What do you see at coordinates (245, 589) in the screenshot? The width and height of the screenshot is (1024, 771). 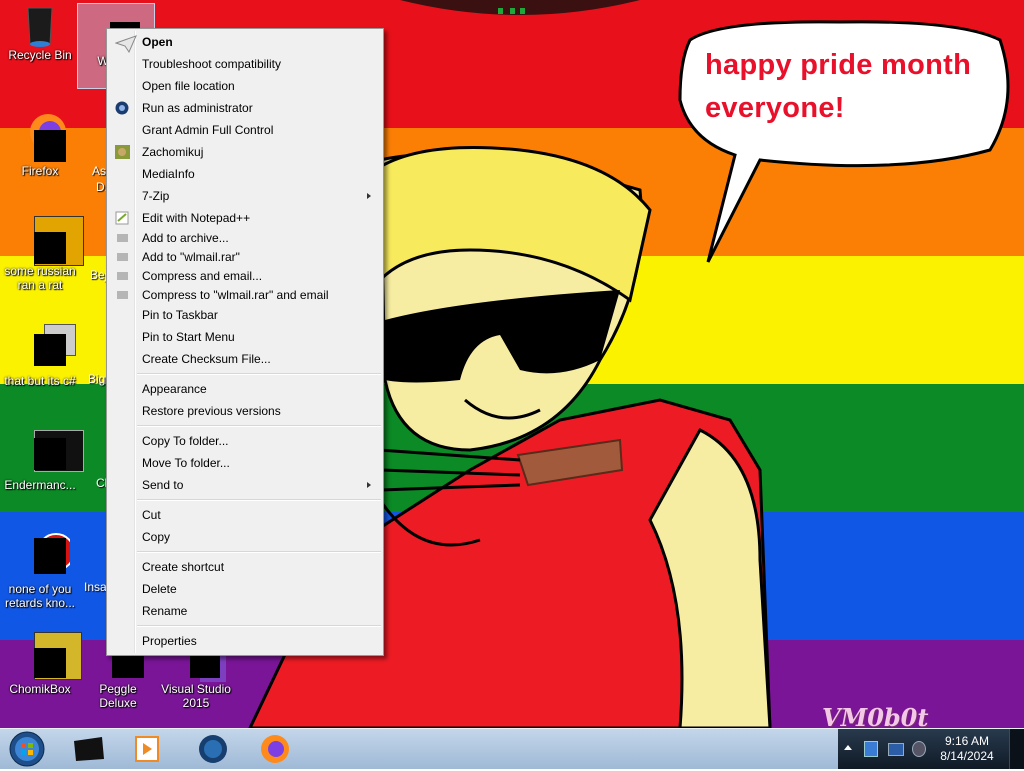 I see `menu-item-delete: Delete` at bounding box center [245, 589].